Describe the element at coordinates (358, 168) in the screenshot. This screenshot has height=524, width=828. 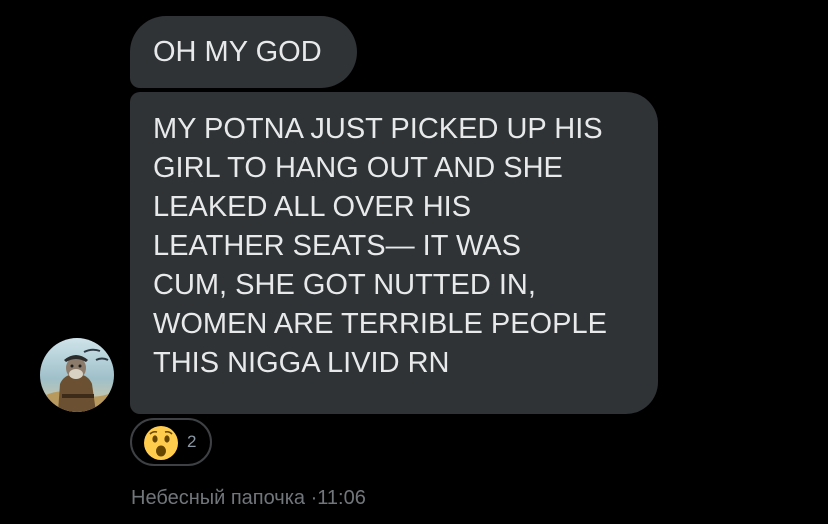
I see `message-line: GIRL TO HANG OUT AND SHE` at that location.